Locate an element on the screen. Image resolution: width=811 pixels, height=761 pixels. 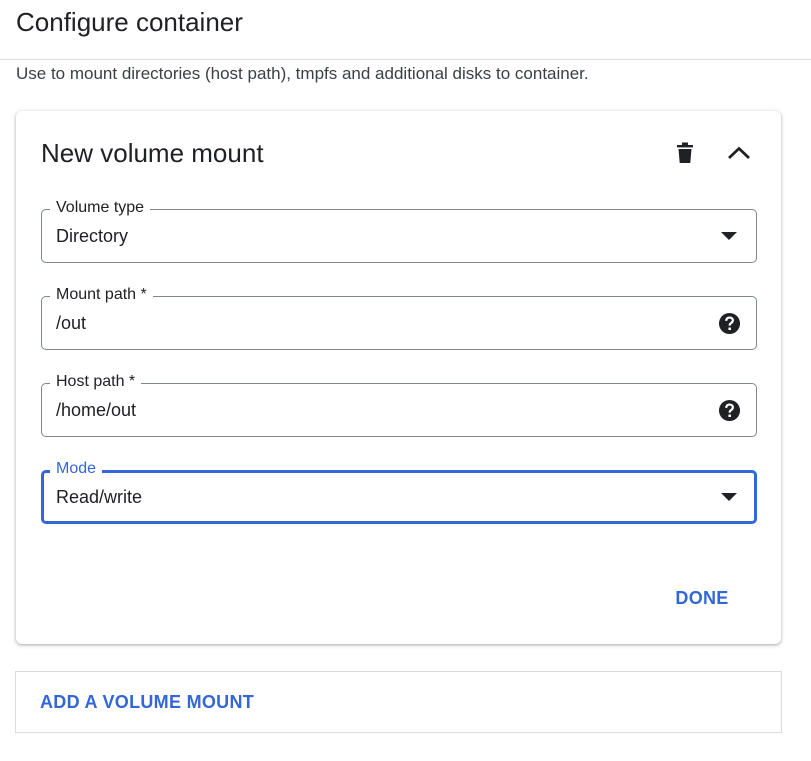
trash-icon is located at coordinates (685, 152).